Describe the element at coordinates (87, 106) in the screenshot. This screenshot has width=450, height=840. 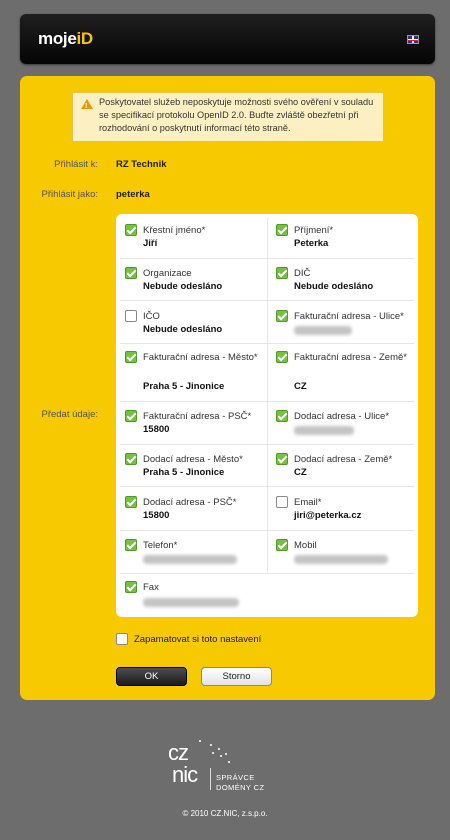
I see `warning-icon` at that location.